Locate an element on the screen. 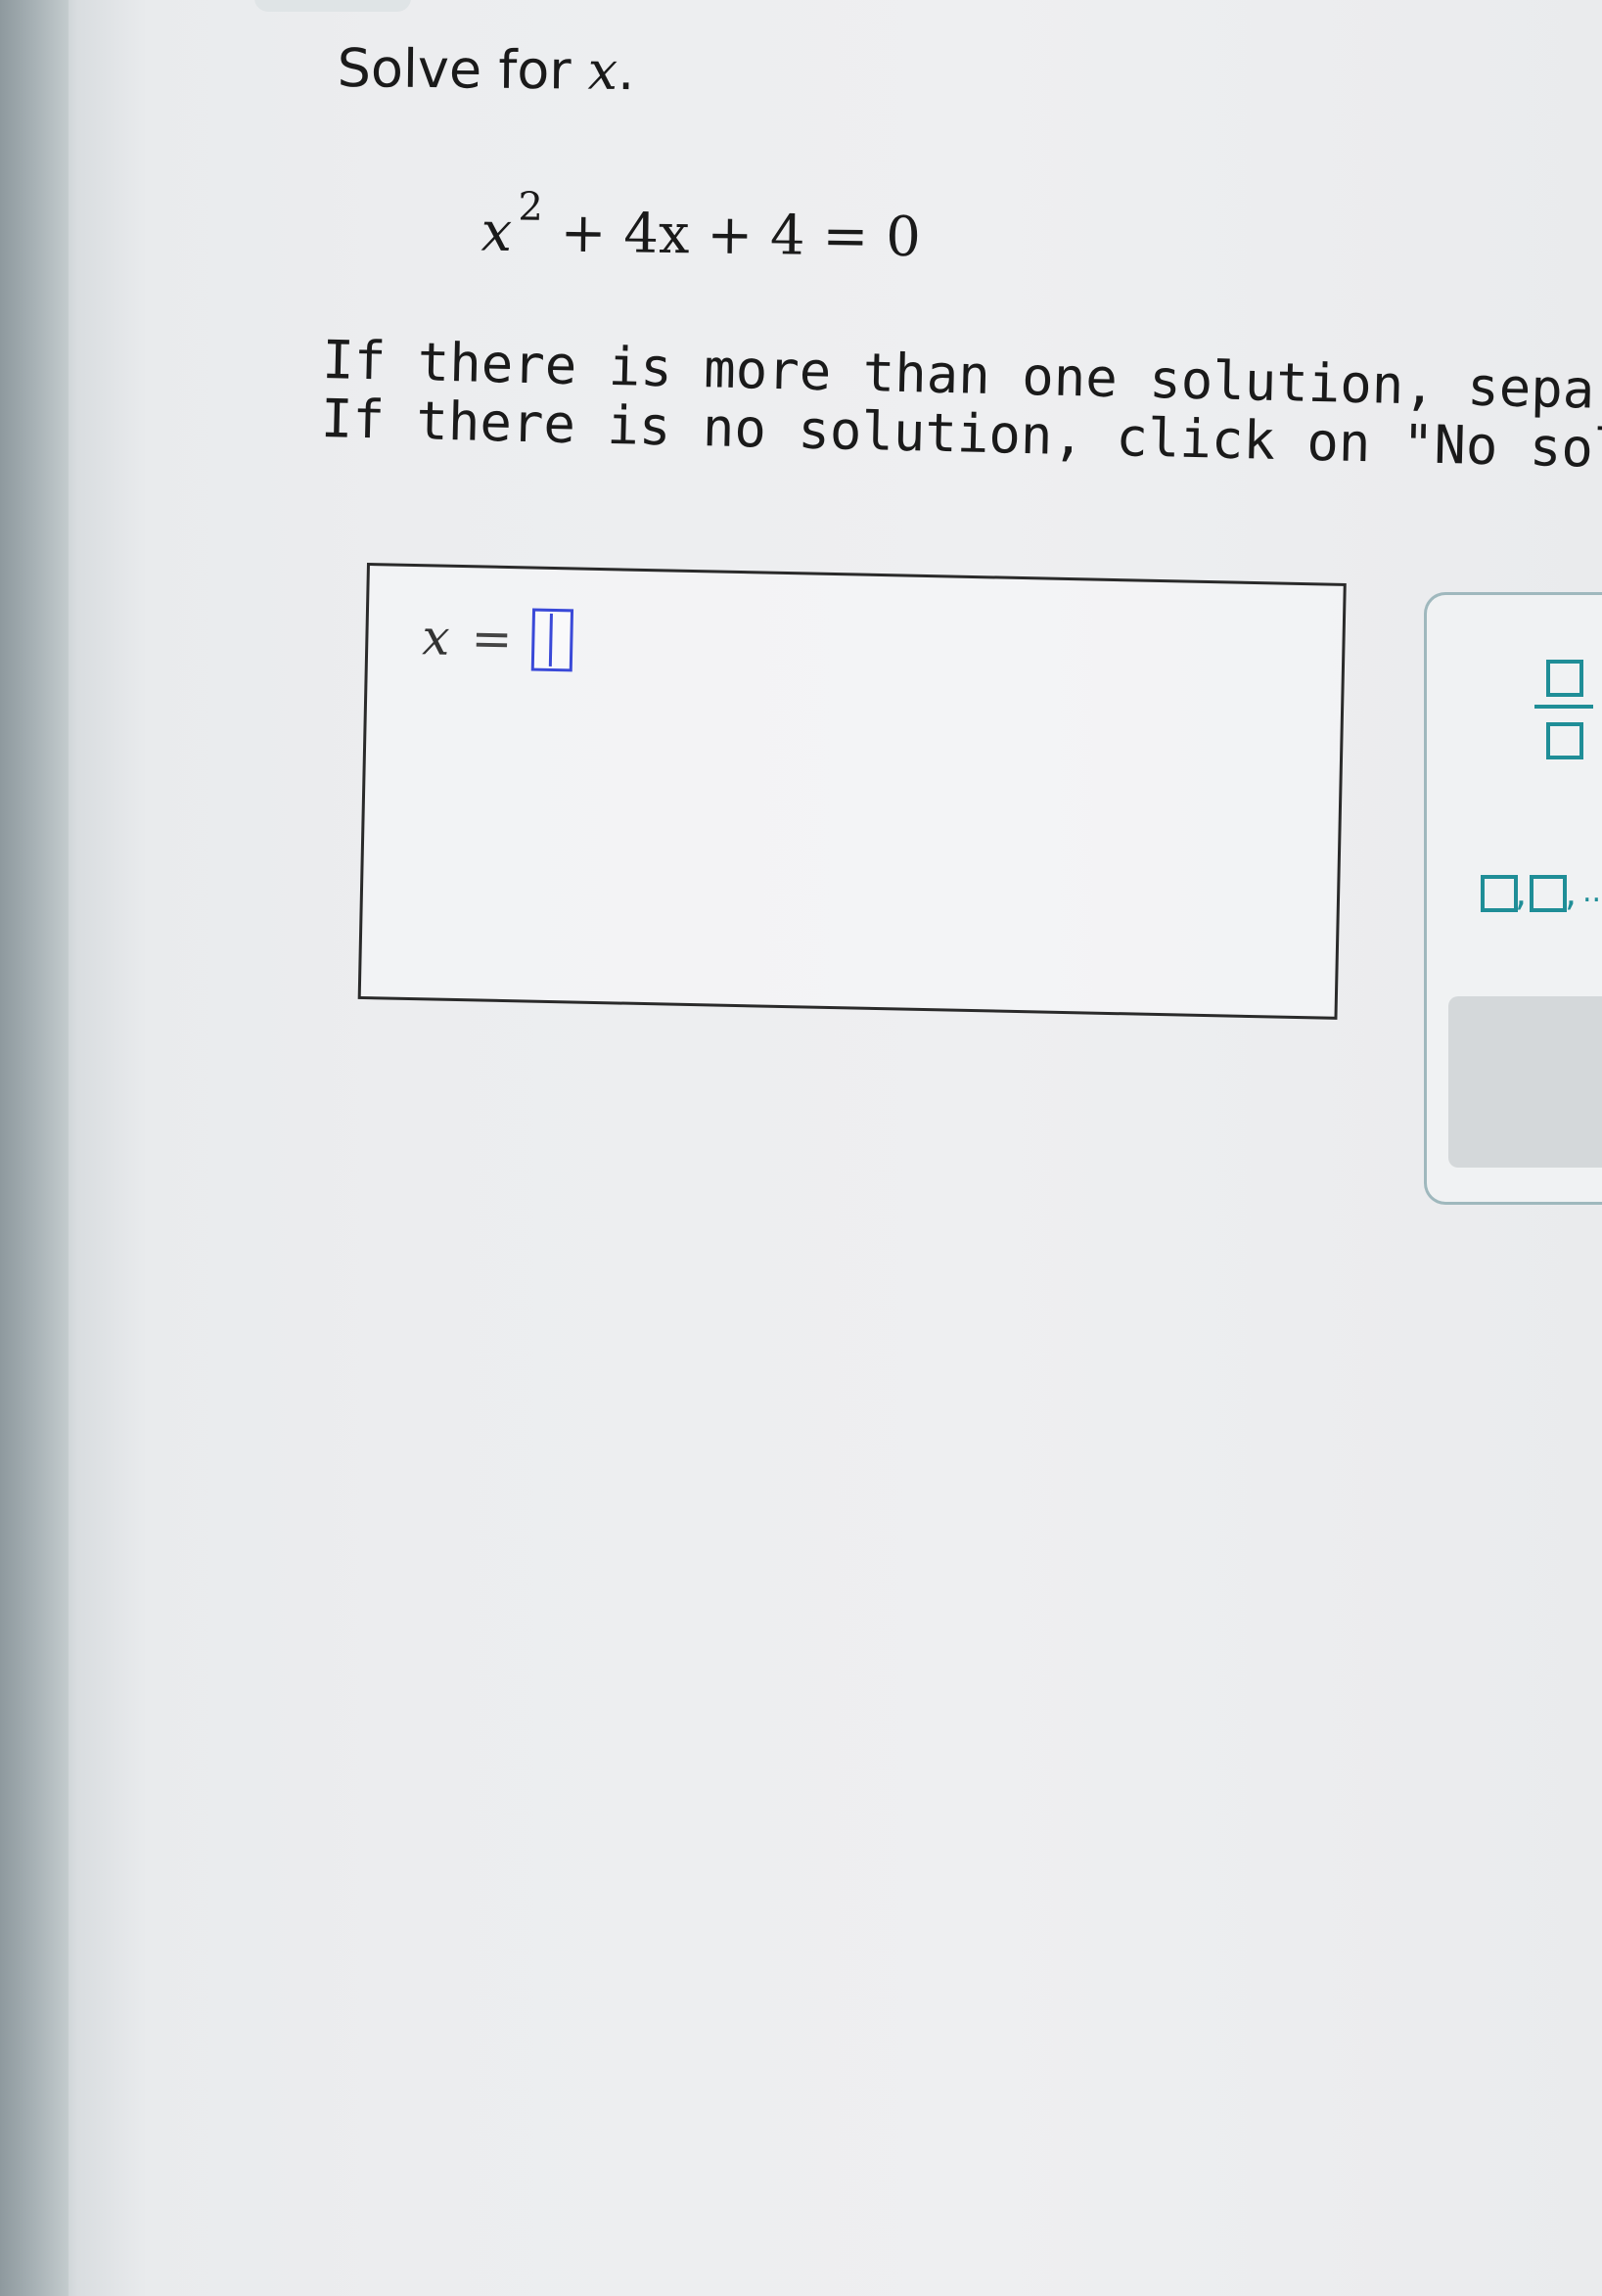 This screenshot has width=1602, height=2296. question-variable: x is located at coordinates (602, 70).